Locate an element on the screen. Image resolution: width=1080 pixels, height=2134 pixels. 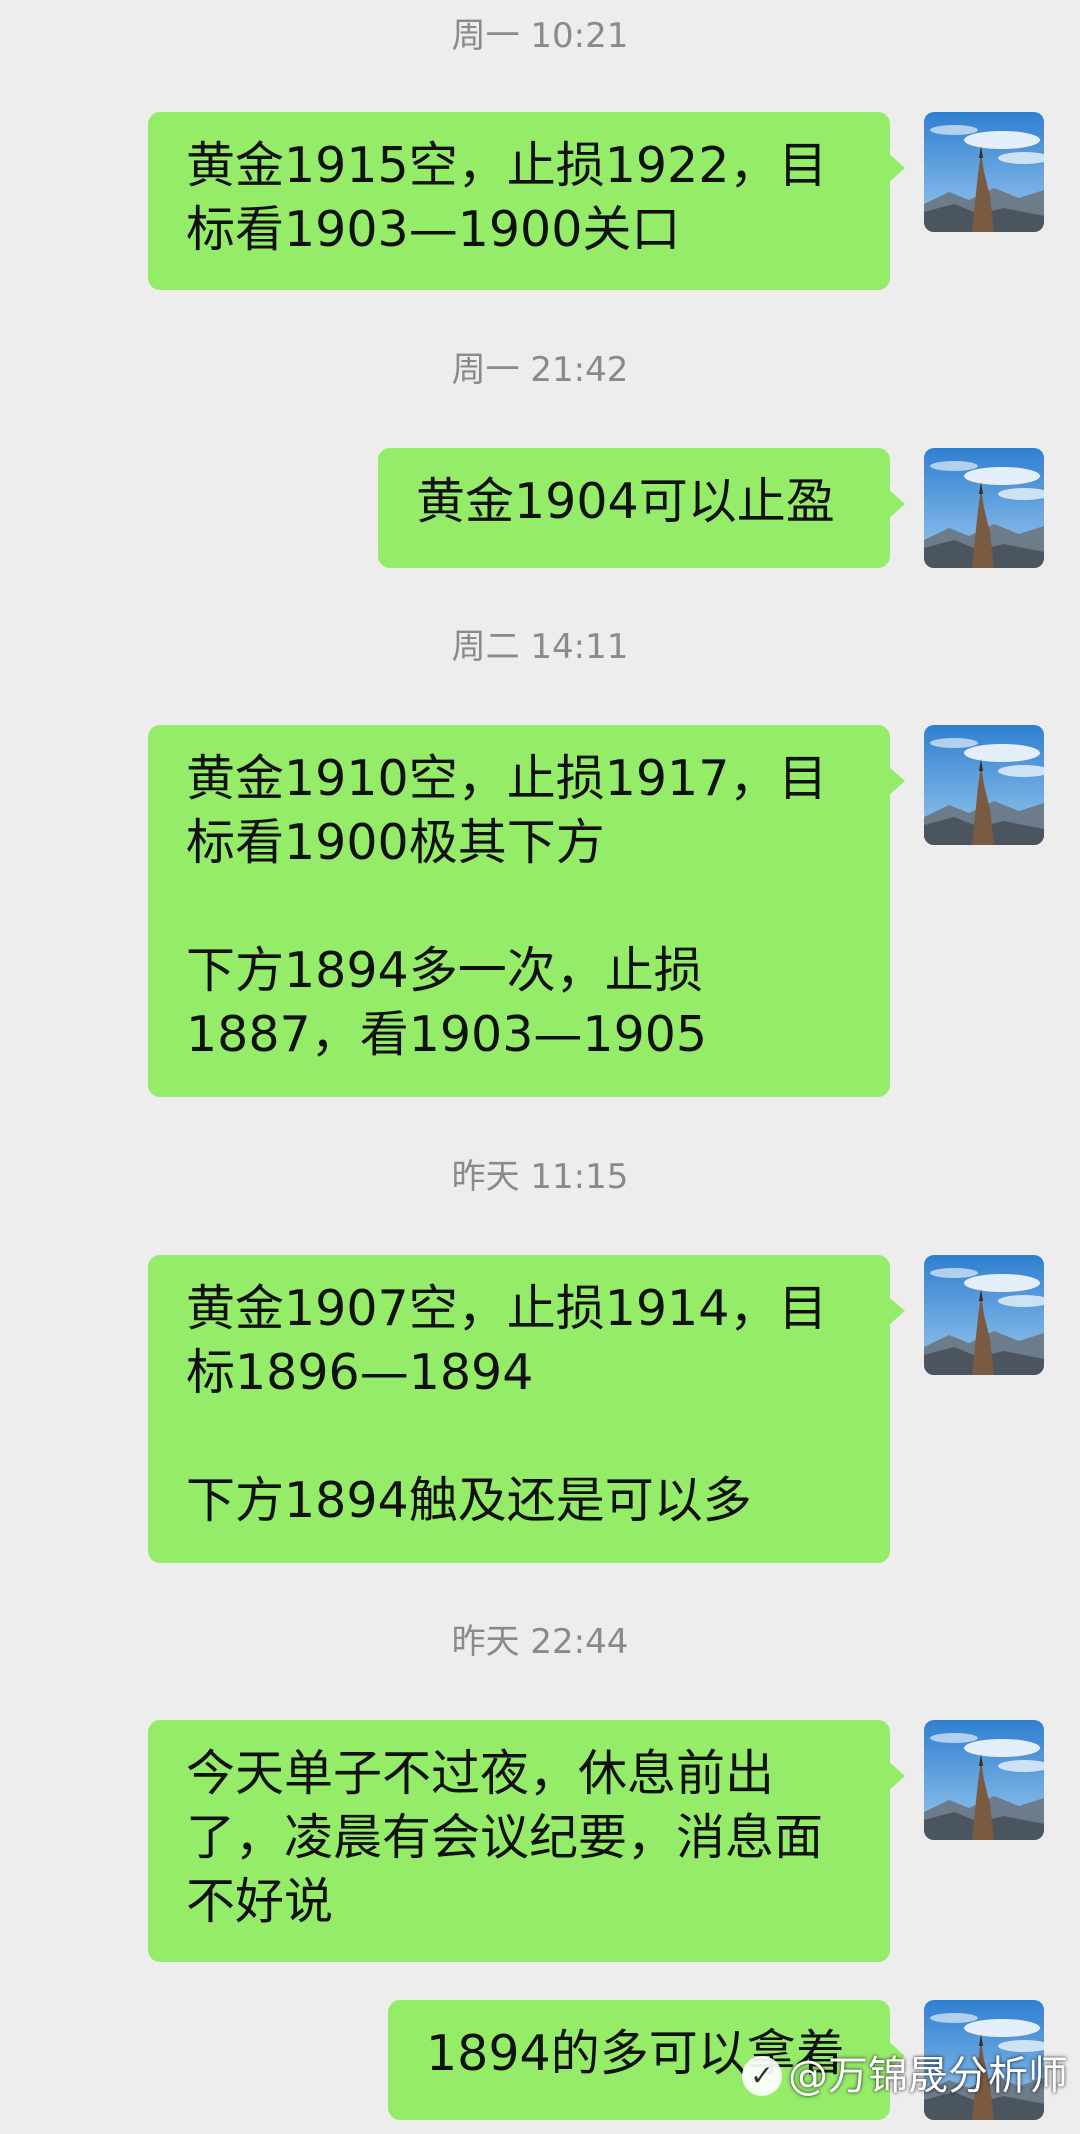
watermark: ✓ @万锦晟分析师 is located at coordinates (905, 2076).